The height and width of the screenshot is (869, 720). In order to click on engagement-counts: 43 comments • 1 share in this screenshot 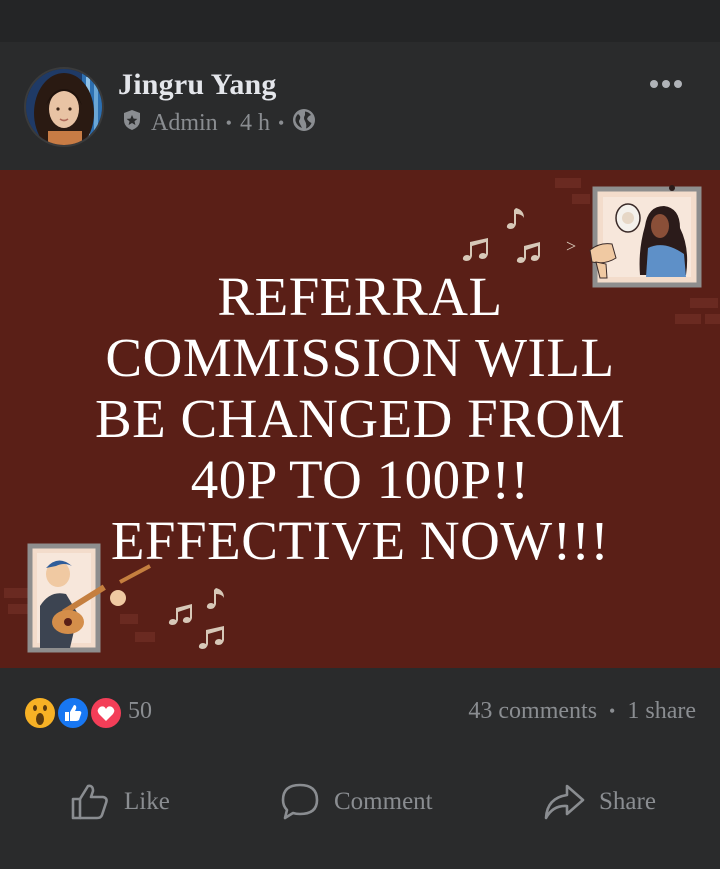, I will do `click(582, 711)`.